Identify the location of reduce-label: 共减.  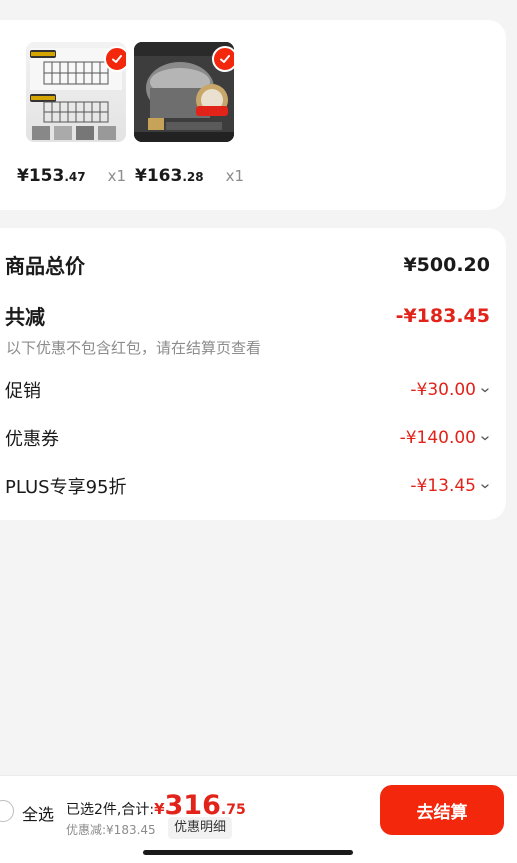
(25, 317).